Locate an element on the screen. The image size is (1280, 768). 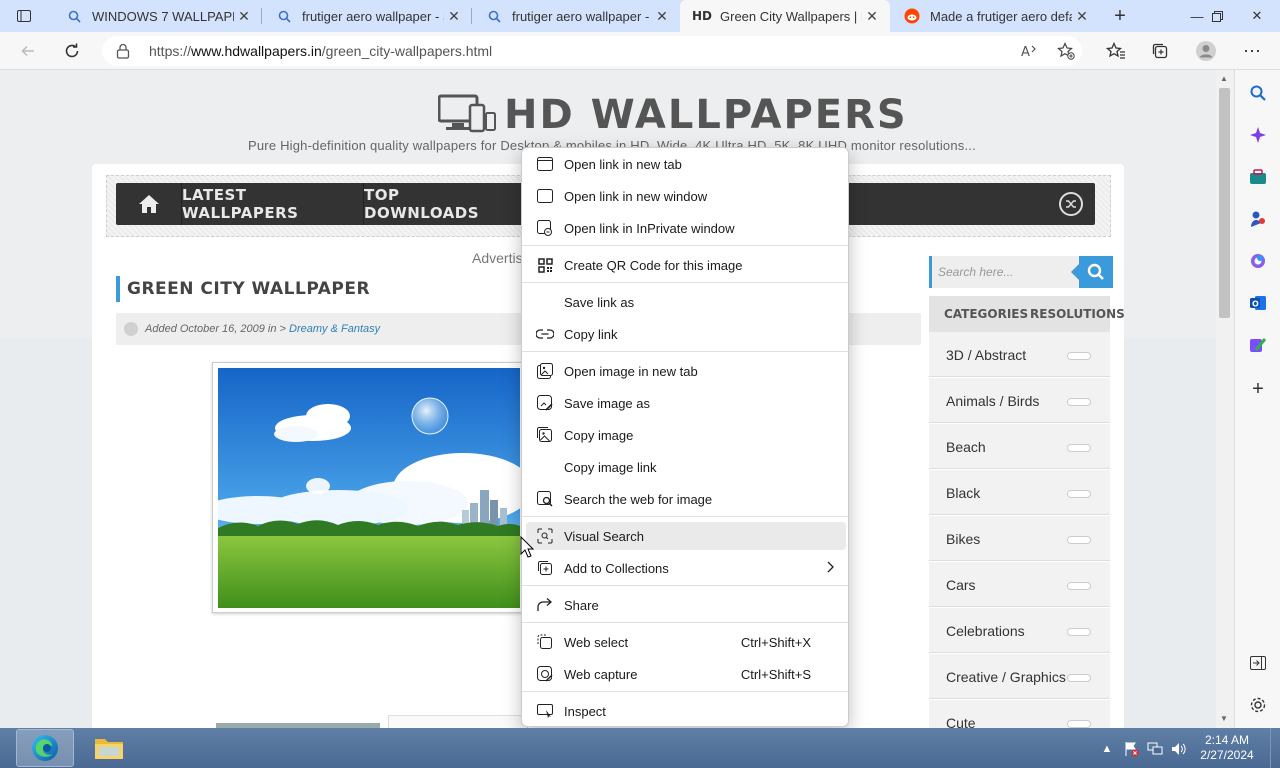
tab-categories: CATEGORIES is located at coordinates (986, 314).